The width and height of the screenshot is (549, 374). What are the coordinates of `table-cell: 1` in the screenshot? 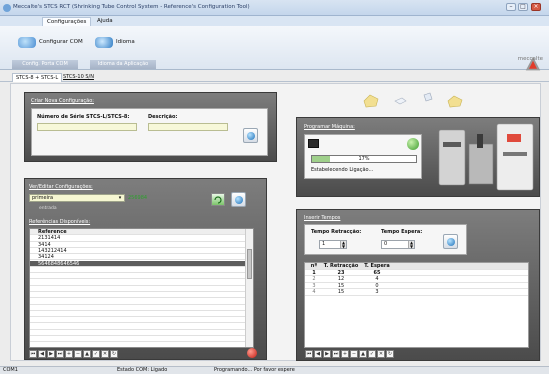 It's located at (314, 272).